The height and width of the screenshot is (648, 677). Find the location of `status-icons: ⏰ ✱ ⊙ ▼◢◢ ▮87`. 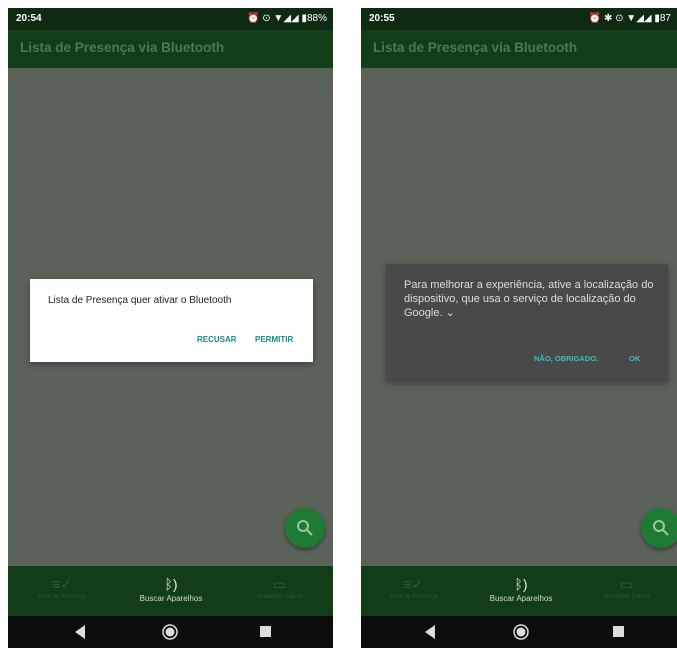

status-icons: ⏰ ✱ ⊙ ▼◢◢ ▮87 is located at coordinates (629, 18).